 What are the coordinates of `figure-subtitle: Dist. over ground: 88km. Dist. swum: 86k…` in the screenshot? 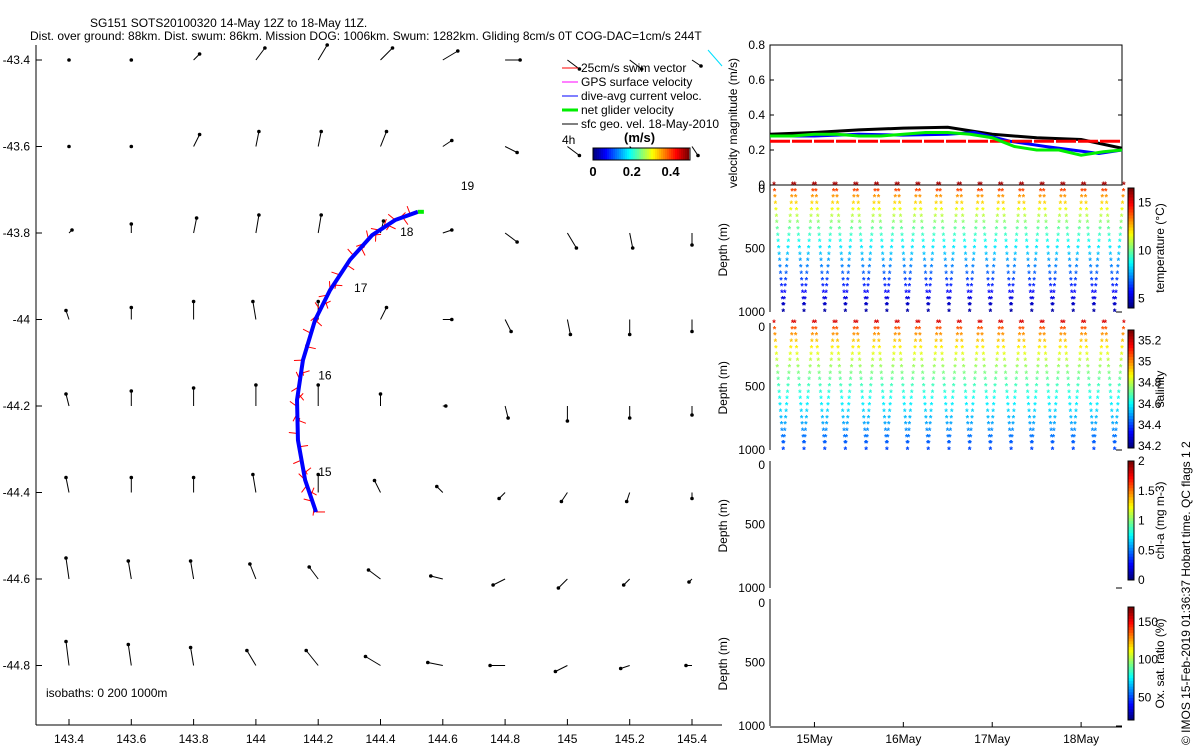 It's located at (366, 36).